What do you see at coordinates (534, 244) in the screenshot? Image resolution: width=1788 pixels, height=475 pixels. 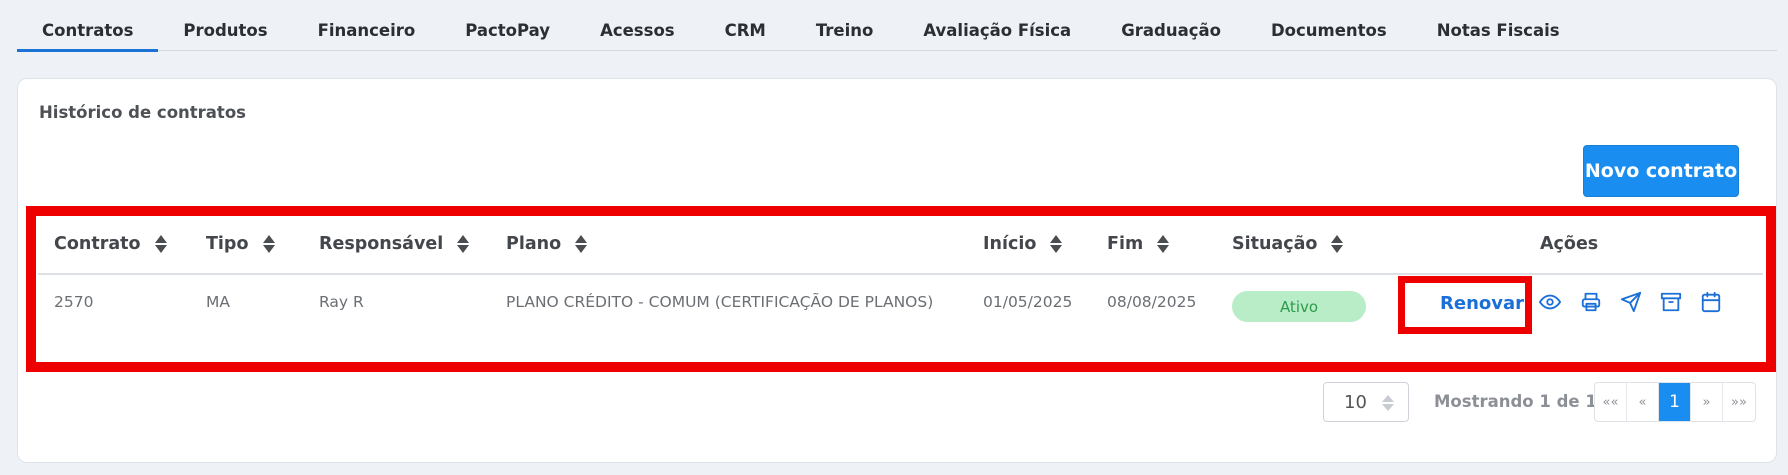 I see `column-label: Plano` at bounding box center [534, 244].